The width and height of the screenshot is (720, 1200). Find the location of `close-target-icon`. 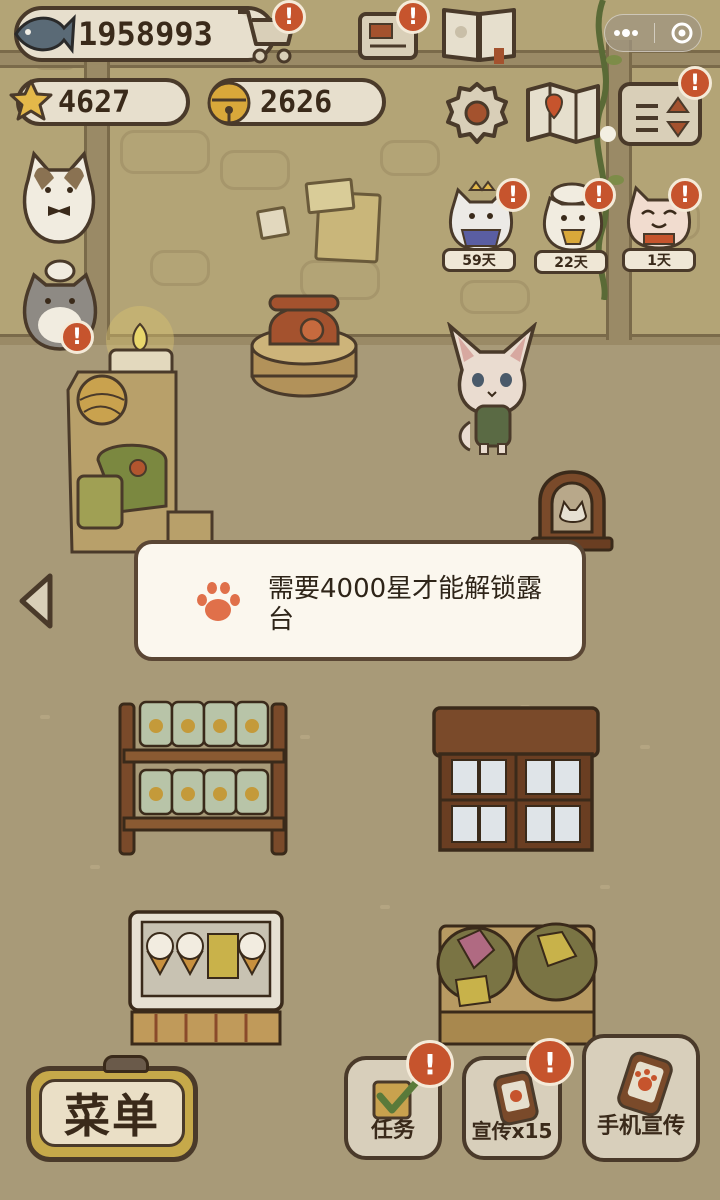

close-target-icon is located at coordinates (682, 33).